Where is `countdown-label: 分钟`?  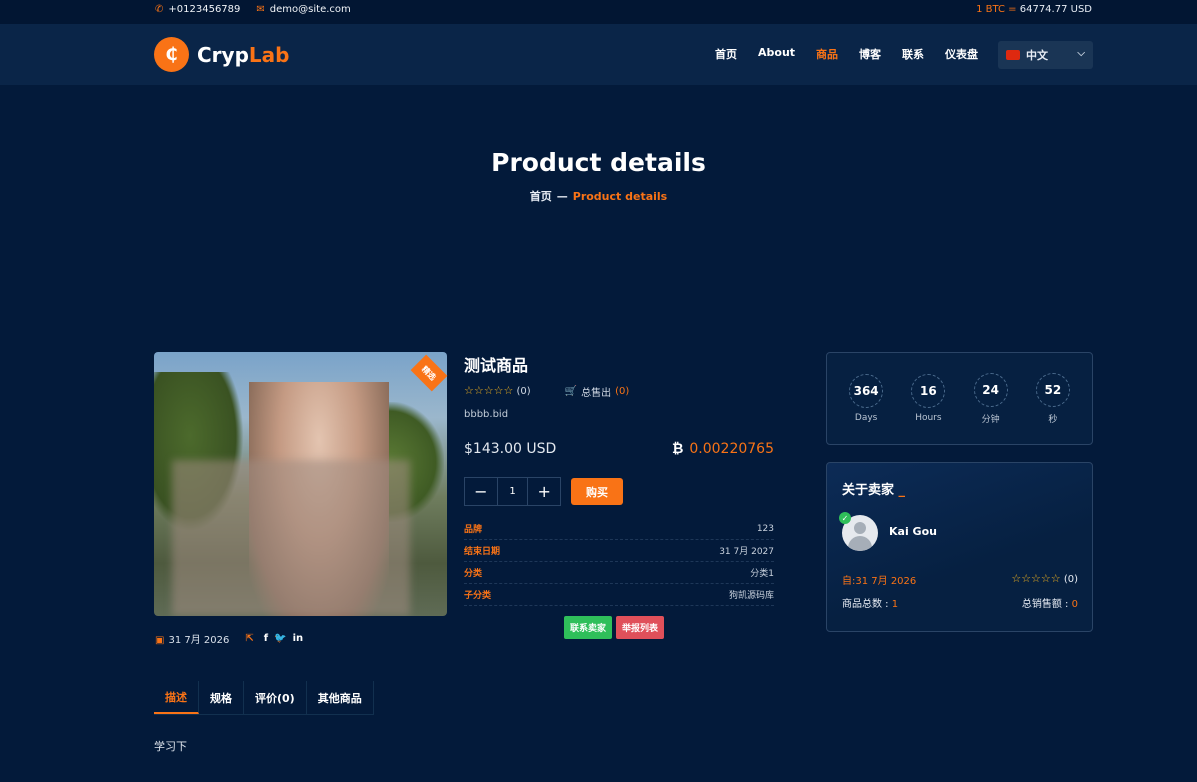 countdown-label: 分钟 is located at coordinates (990, 419).